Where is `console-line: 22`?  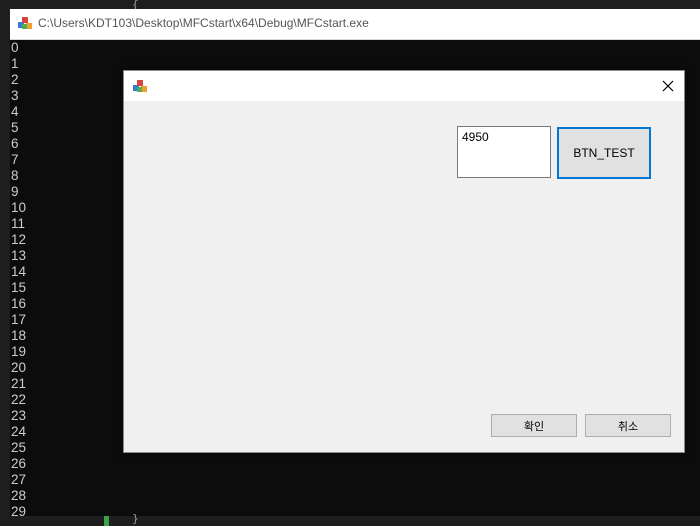
console-line: 22 is located at coordinates (19, 399).